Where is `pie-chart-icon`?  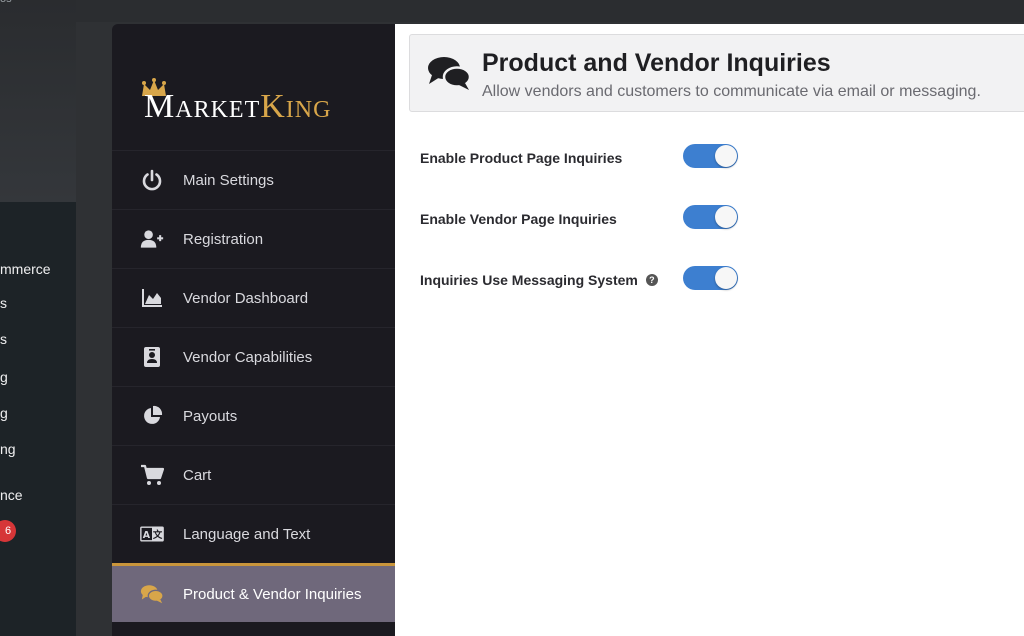 pie-chart-icon is located at coordinates (152, 416).